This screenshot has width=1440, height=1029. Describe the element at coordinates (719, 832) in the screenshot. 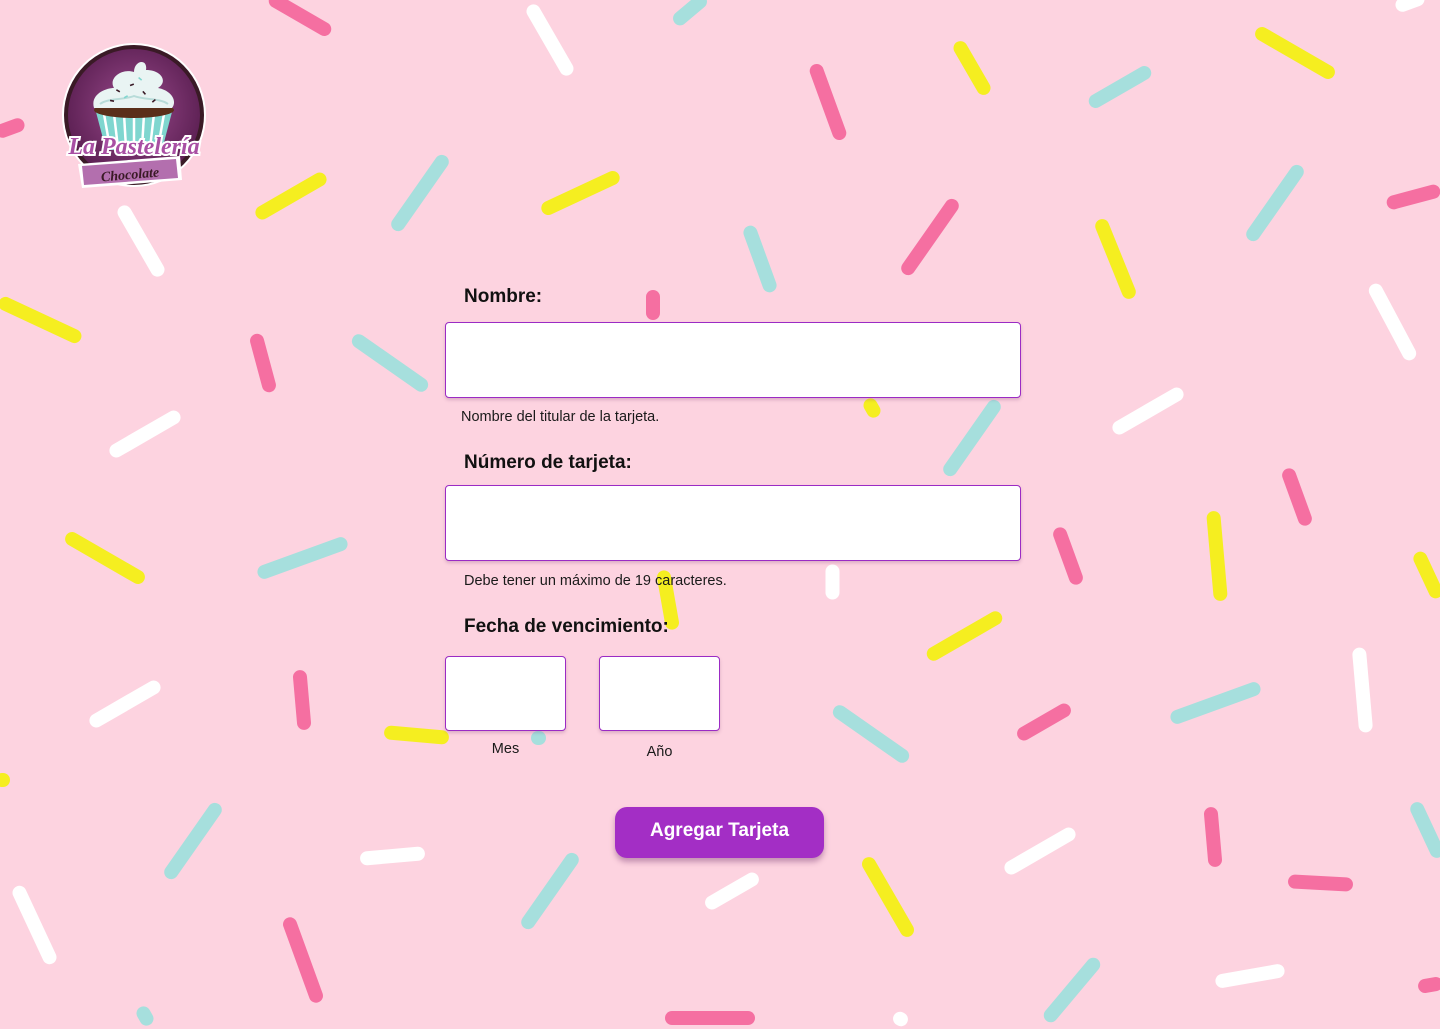

I see `add-card-button: Agregar Tarjeta` at that location.